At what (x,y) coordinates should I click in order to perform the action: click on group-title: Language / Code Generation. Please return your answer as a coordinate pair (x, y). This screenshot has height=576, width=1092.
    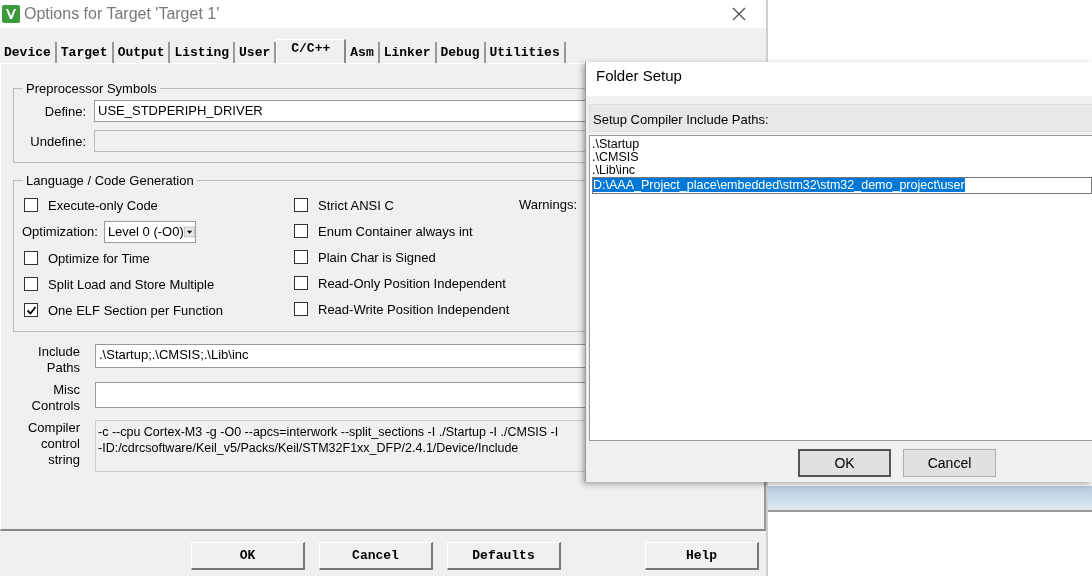
    Looking at the image, I should click on (110, 180).